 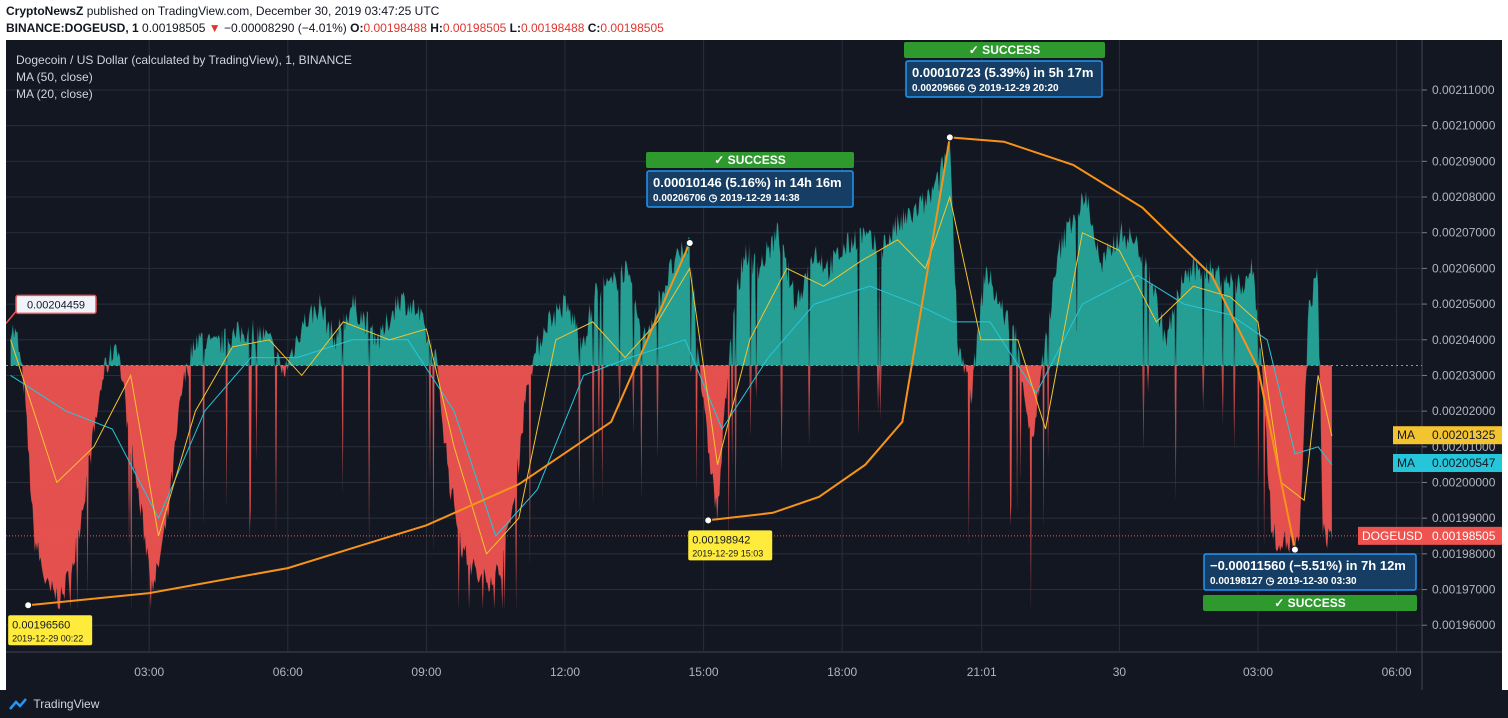 What do you see at coordinates (1464, 435) in the screenshot?
I see `axis-tag-value: 0.00201325` at bounding box center [1464, 435].